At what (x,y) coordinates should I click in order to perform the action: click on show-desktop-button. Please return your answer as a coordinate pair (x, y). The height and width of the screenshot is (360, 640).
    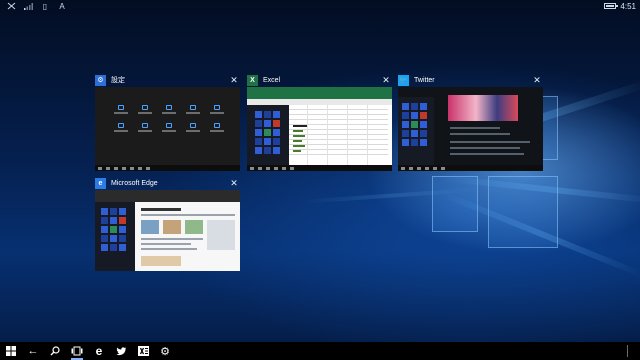
    Looking at the image, I should click on (629, 351).